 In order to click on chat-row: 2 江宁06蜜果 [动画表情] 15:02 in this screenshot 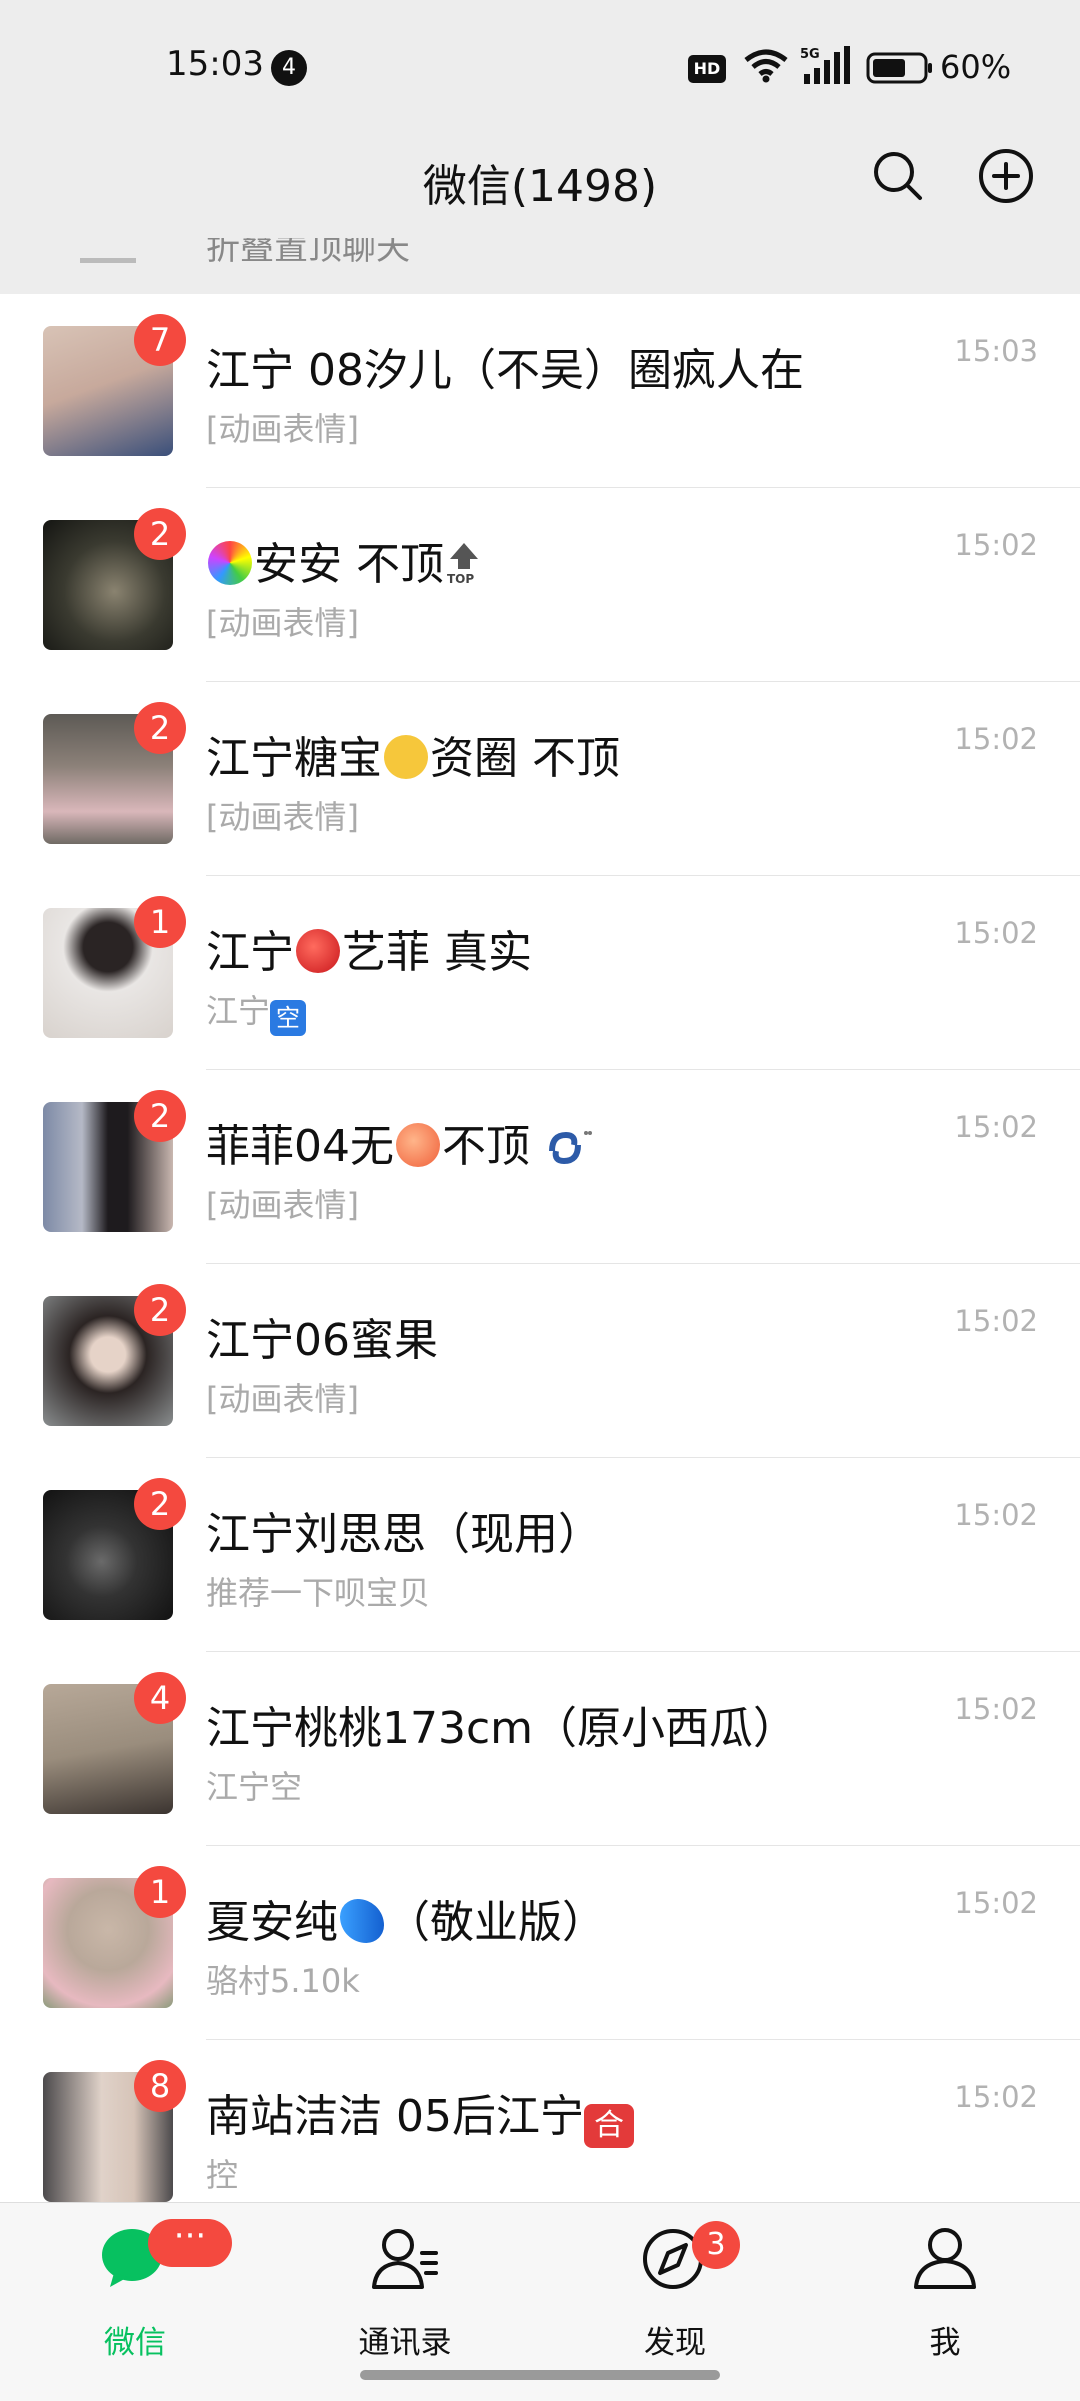, I will do `click(540, 1361)`.